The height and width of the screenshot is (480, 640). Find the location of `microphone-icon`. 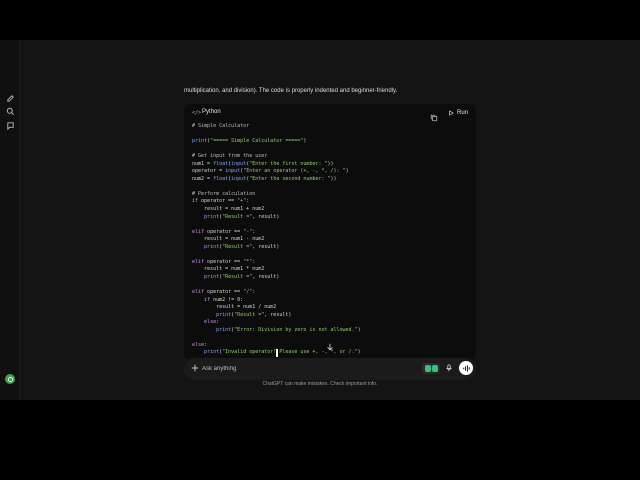

microphone-icon is located at coordinates (449, 368).